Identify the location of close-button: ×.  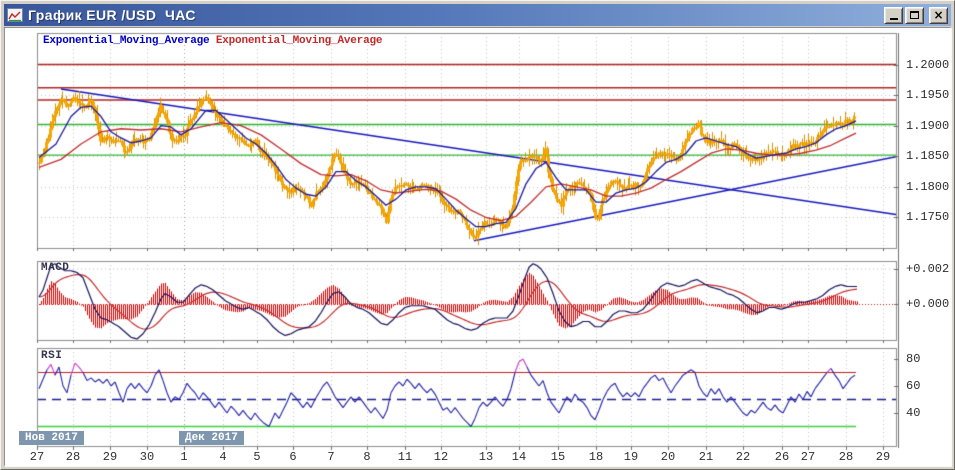
(938, 15).